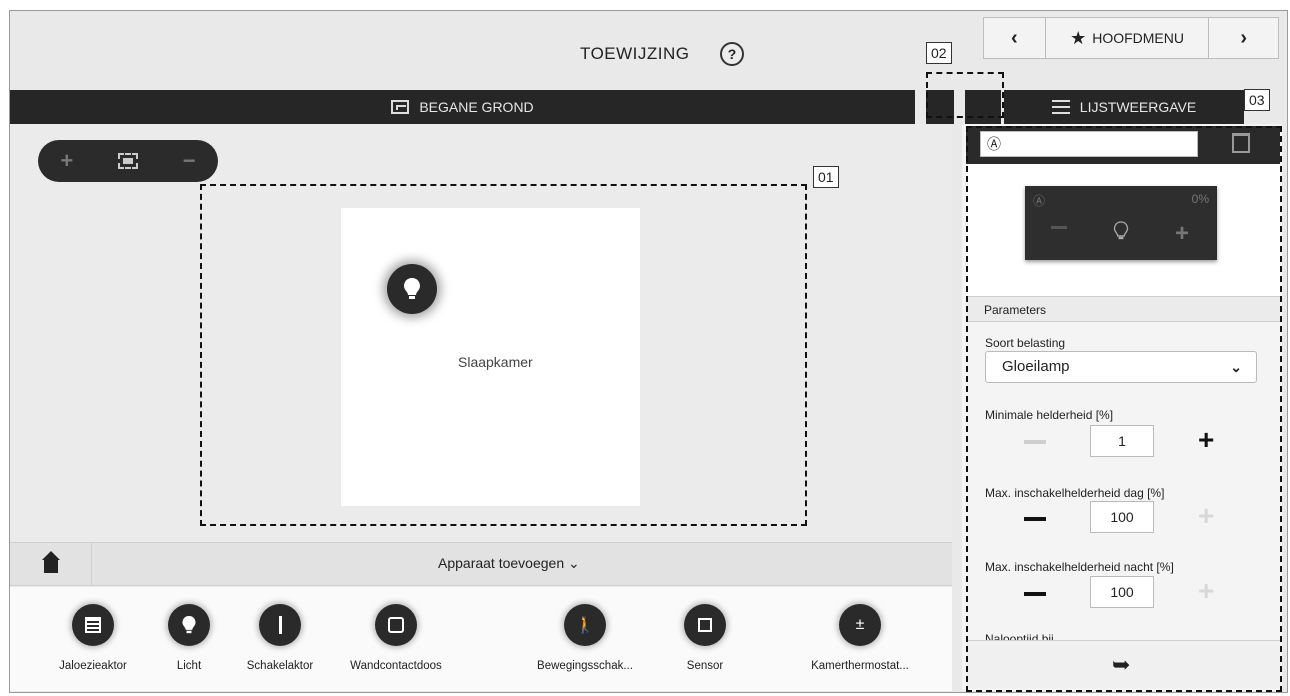 This screenshot has width=1290, height=696. Describe the element at coordinates (189, 161) in the screenshot. I see `zoom-out-button: −` at that location.